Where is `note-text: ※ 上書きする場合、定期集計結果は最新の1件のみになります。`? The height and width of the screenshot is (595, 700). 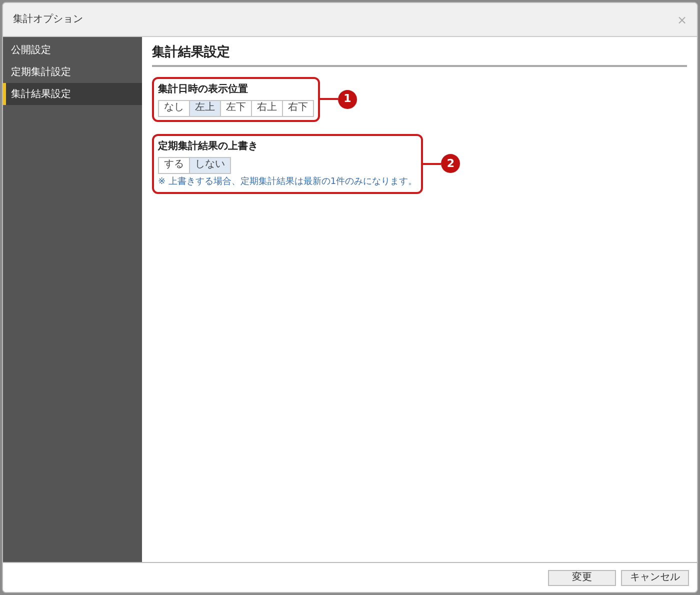
note-text: ※ 上書きする場合、定期集計結果は最新の1件のみになります。 is located at coordinates (288, 182).